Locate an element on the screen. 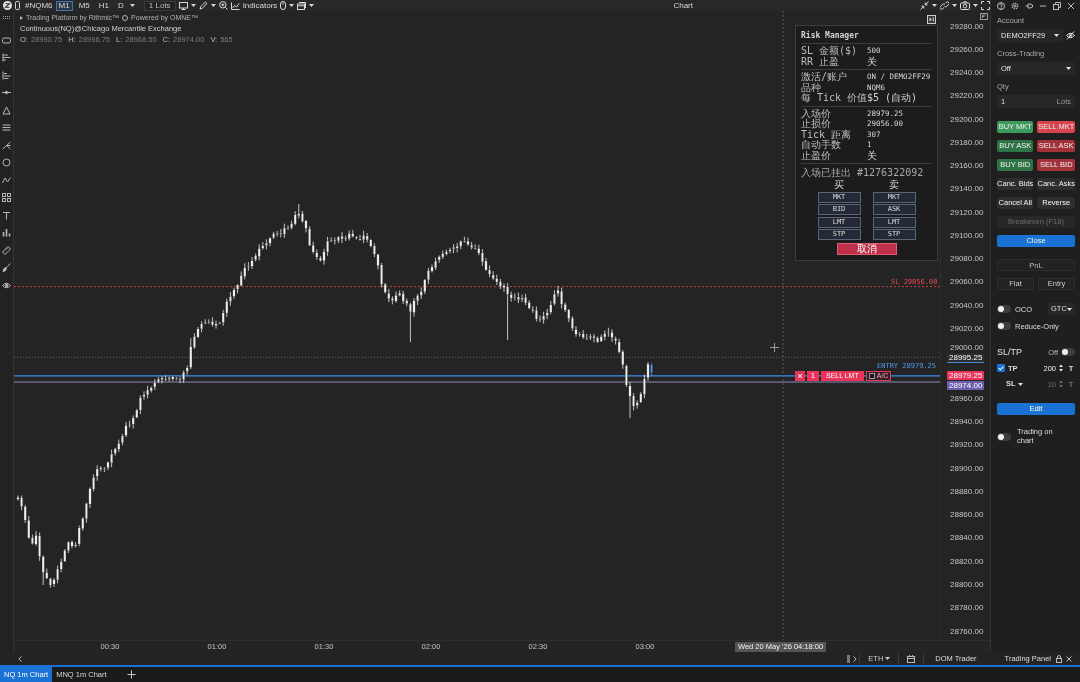  field-label: 止盈价 is located at coordinates (816, 155).